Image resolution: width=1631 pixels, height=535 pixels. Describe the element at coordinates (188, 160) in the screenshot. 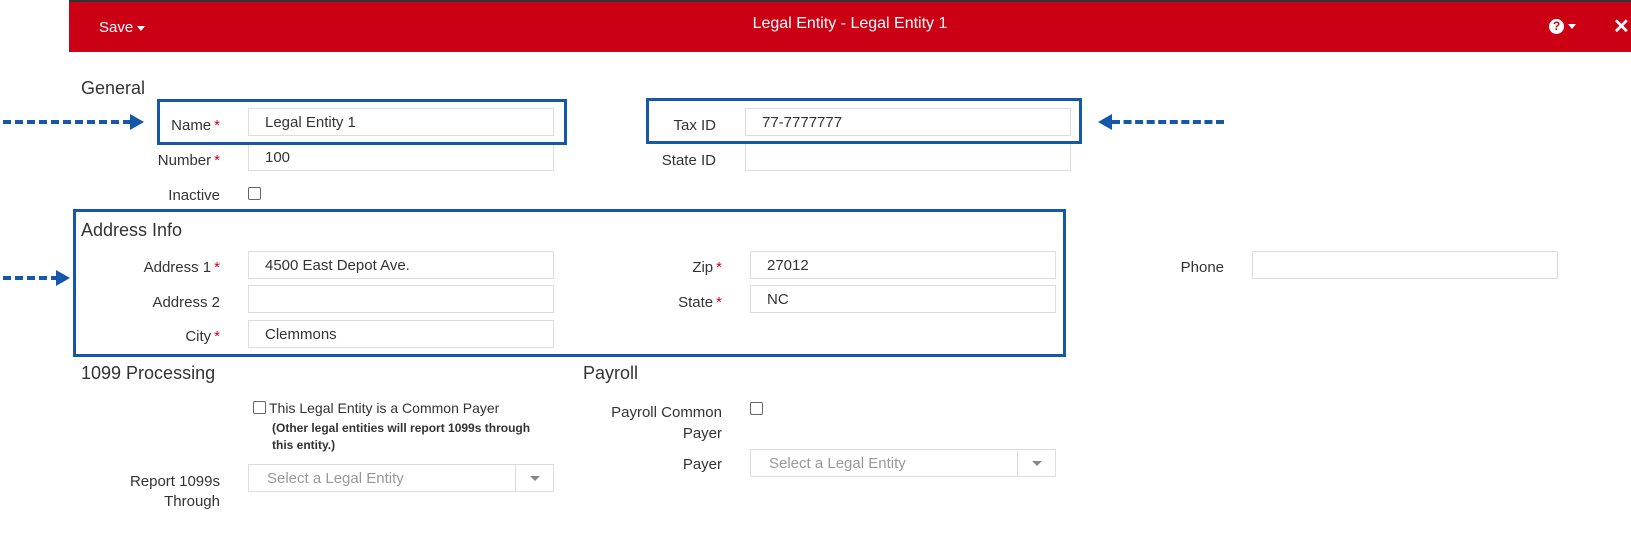

I see `number-label: Number *` at that location.